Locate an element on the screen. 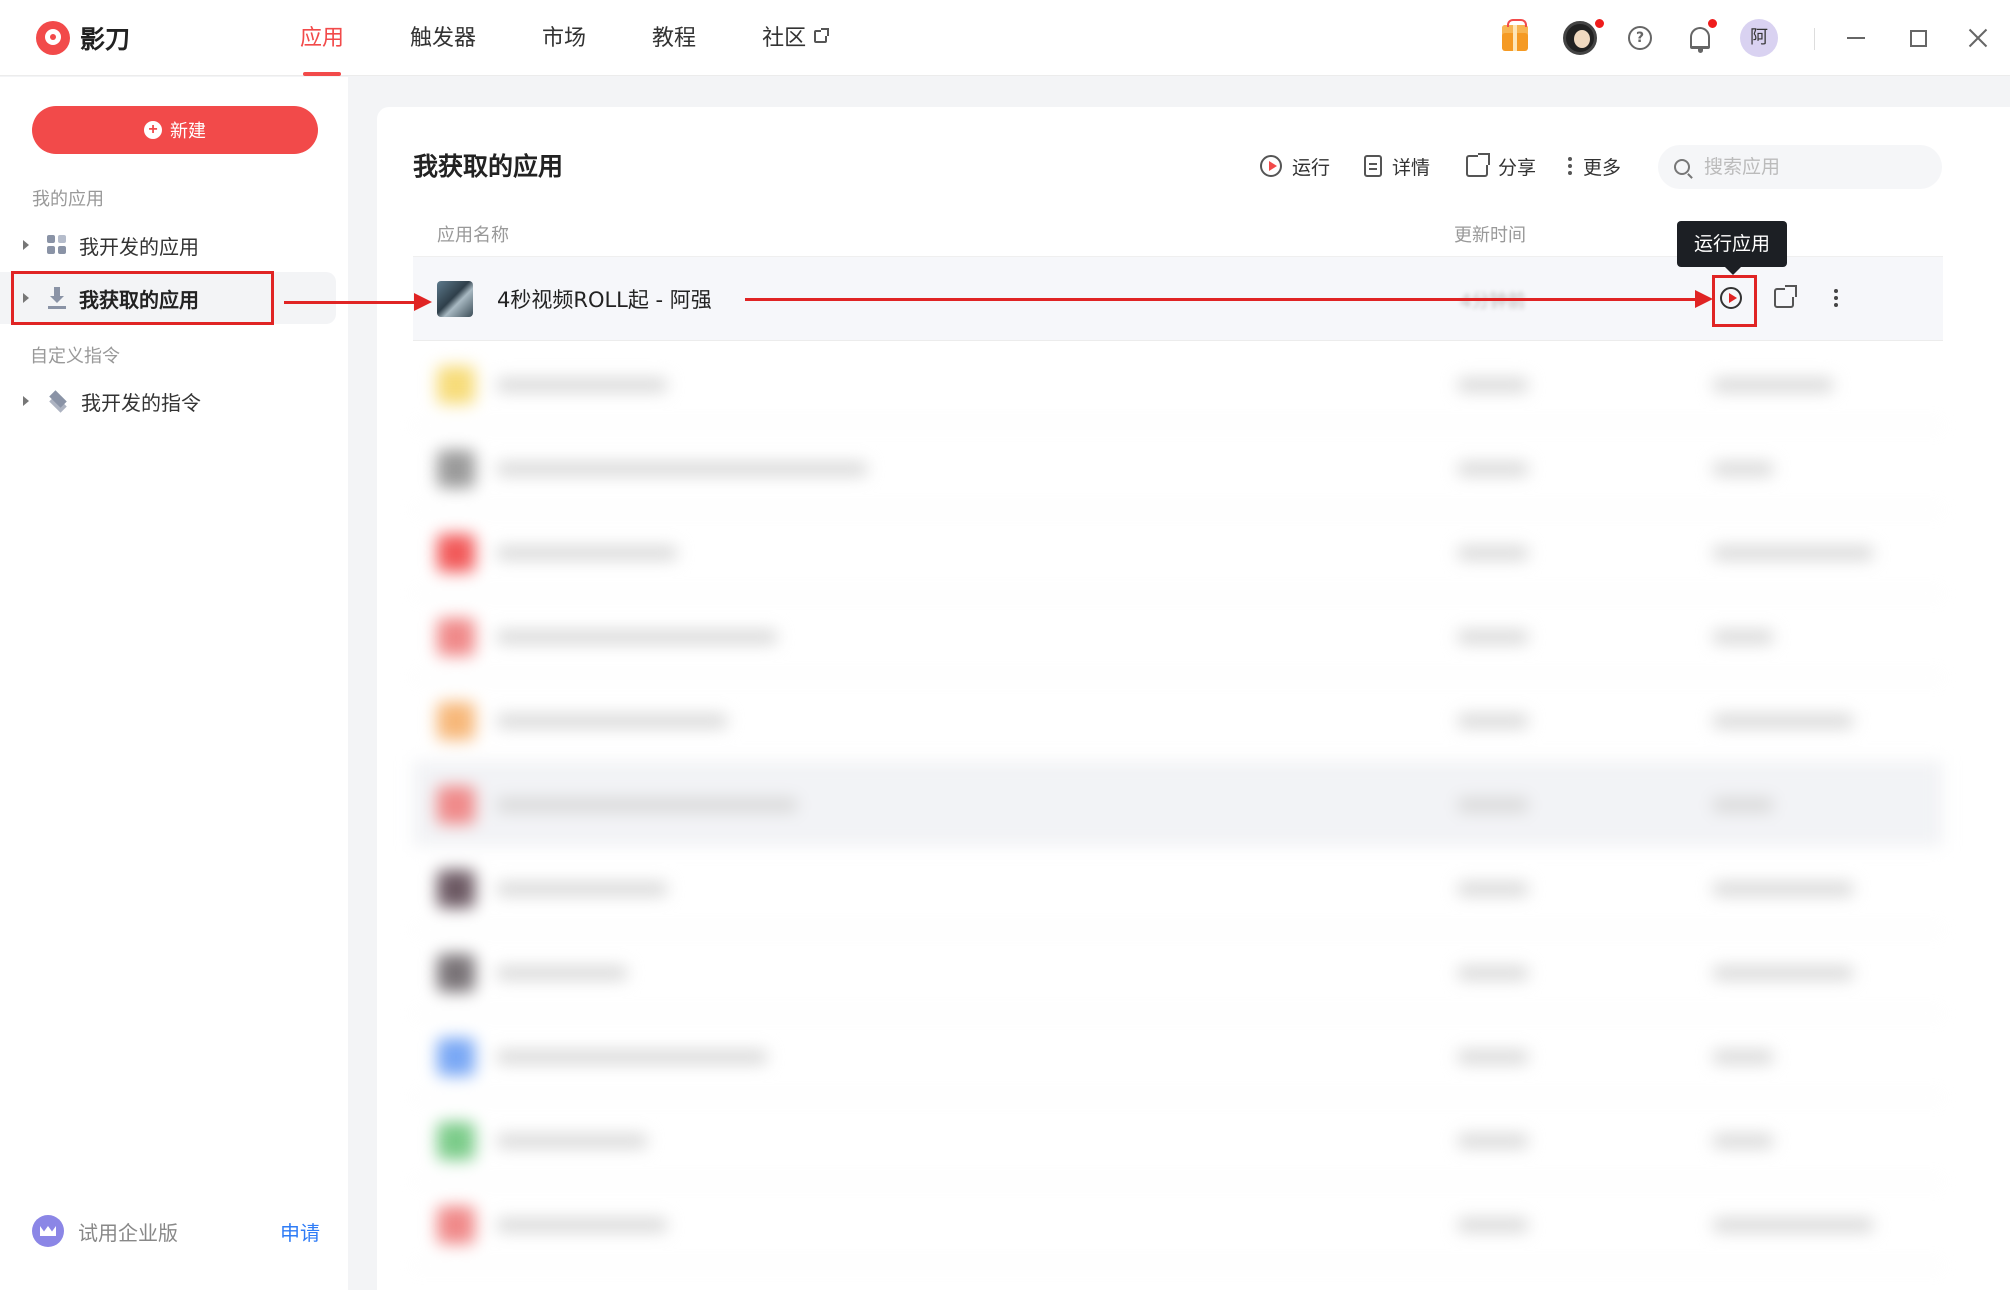 The image size is (2010, 1290). search-icon is located at coordinates (1682, 167).